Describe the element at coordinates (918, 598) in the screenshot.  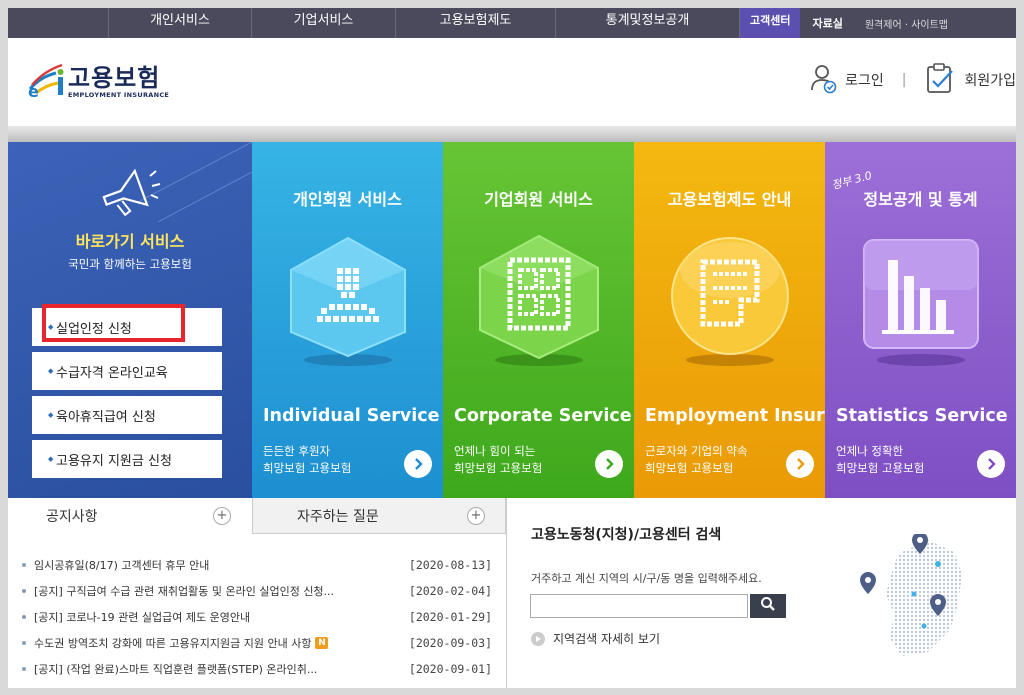
I see `korea-map-icon` at that location.